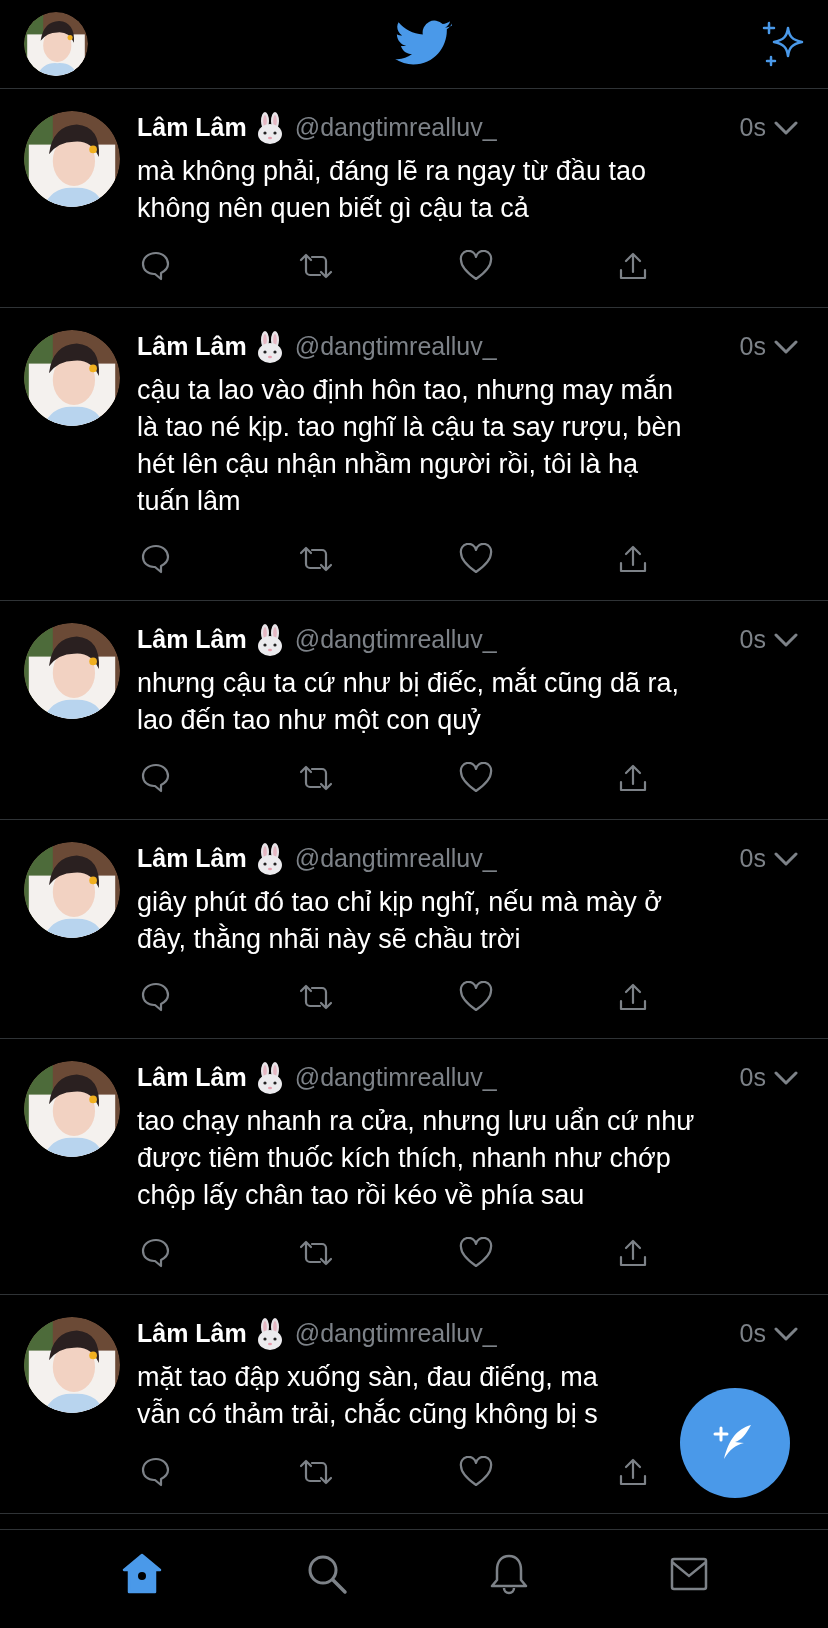 This screenshot has width=828, height=1628. What do you see at coordinates (400, 921) in the screenshot?
I see `tweet-text: giây phút đó tao chỉ kịp nghĩ, nếu mà mày ở đây, thằng nhãi này sẽ chầu trời` at bounding box center [400, 921].